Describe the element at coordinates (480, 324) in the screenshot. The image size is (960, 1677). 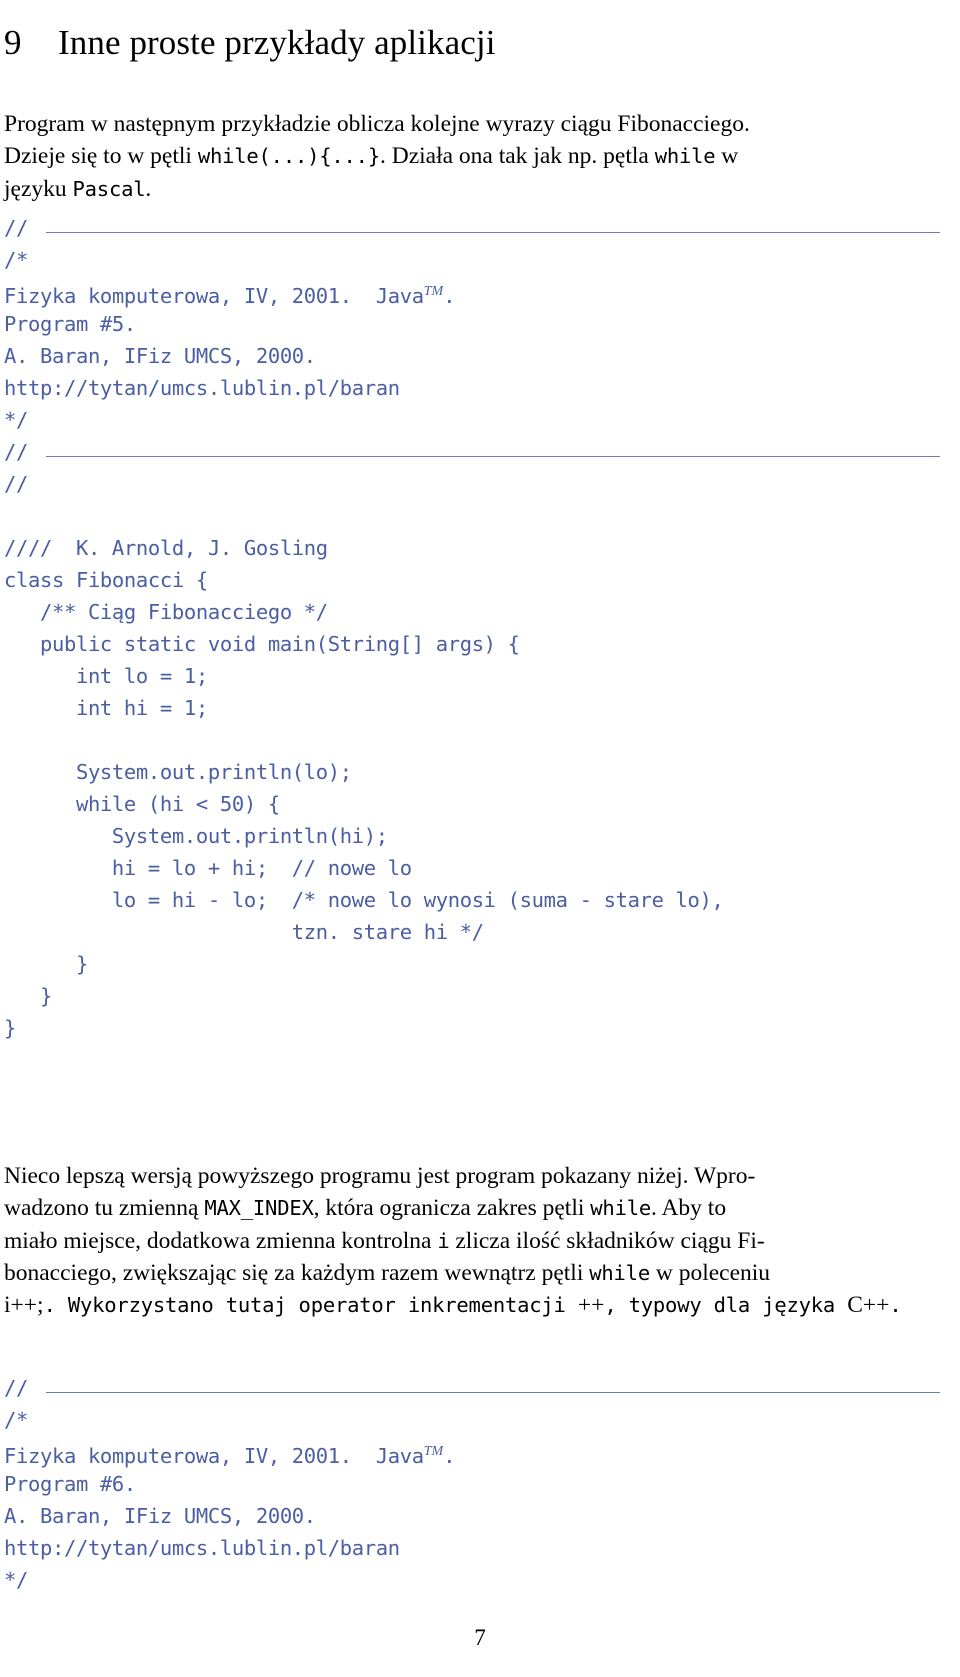
I see `code-line: Program #5.` at that location.